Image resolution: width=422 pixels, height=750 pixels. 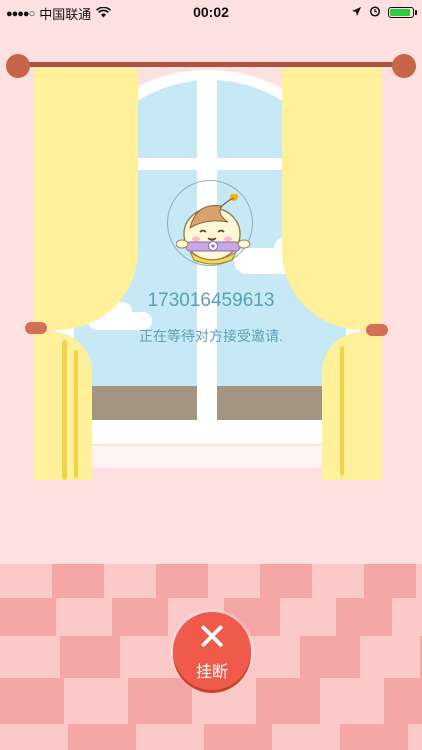 What do you see at coordinates (211, 64) in the screenshot?
I see `curtain-rod` at bounding box center [211, 64].